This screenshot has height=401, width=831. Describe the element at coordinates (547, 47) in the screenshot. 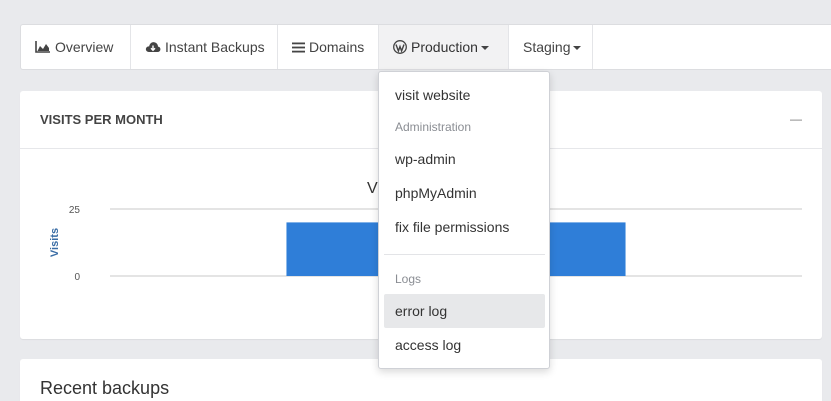

I see `nav-staging-label: Staging` at that location.